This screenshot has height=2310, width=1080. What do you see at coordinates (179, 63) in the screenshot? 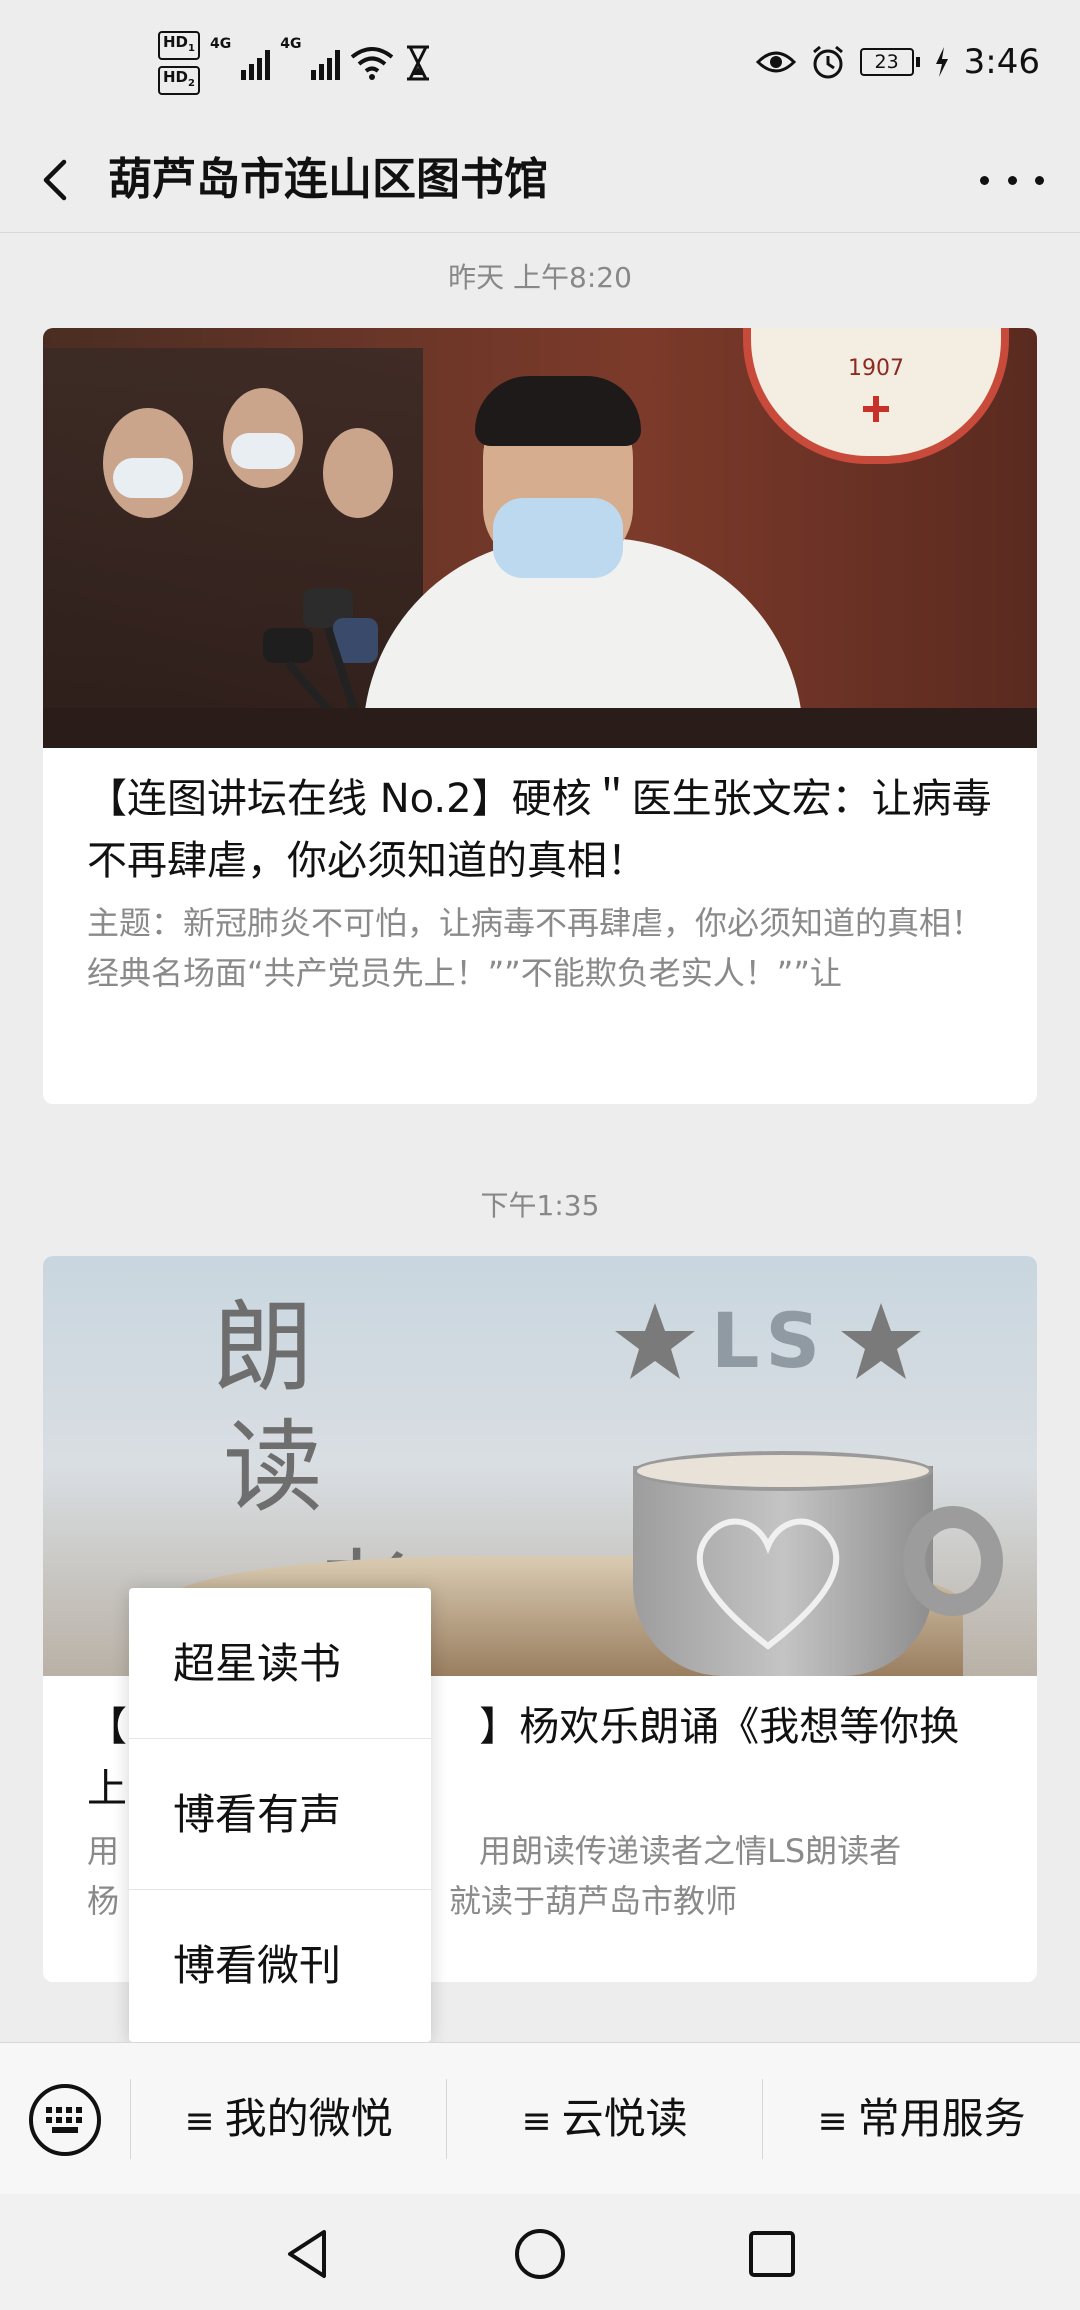
I see `hd-indicators: HD1 HD2` at bounding box center [179, 63].